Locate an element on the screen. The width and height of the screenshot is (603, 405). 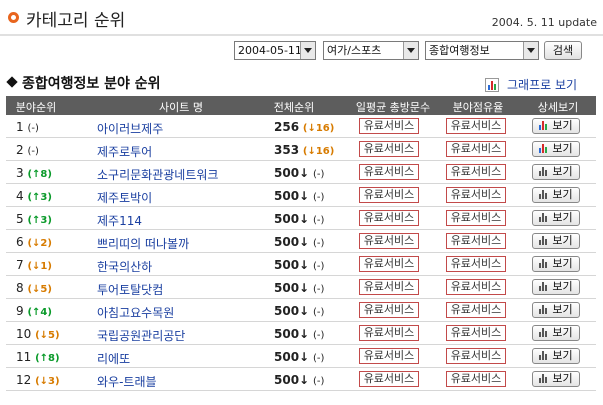
rank-value: 11 is located at coordinates (24, 357).